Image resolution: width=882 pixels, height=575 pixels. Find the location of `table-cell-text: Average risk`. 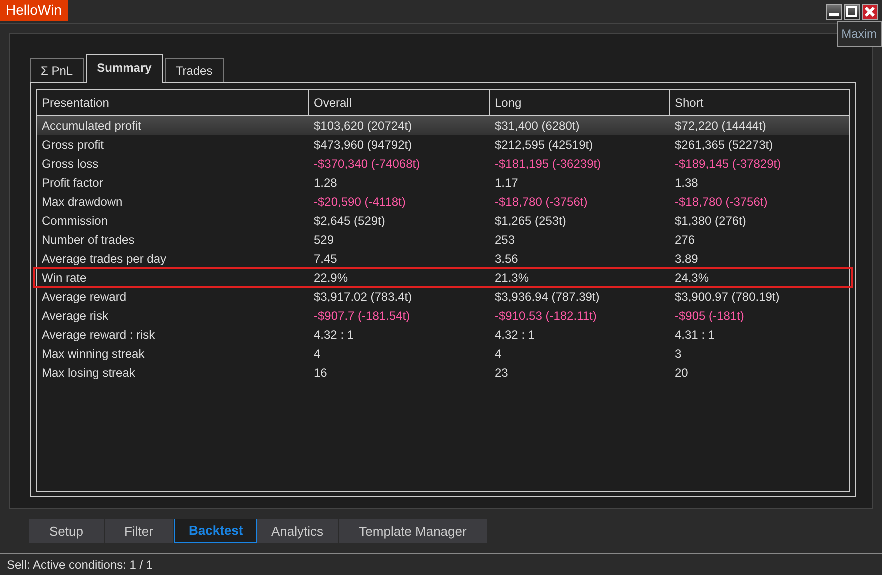

table-cell-text: Average risk is located at coordinates (75, 315).